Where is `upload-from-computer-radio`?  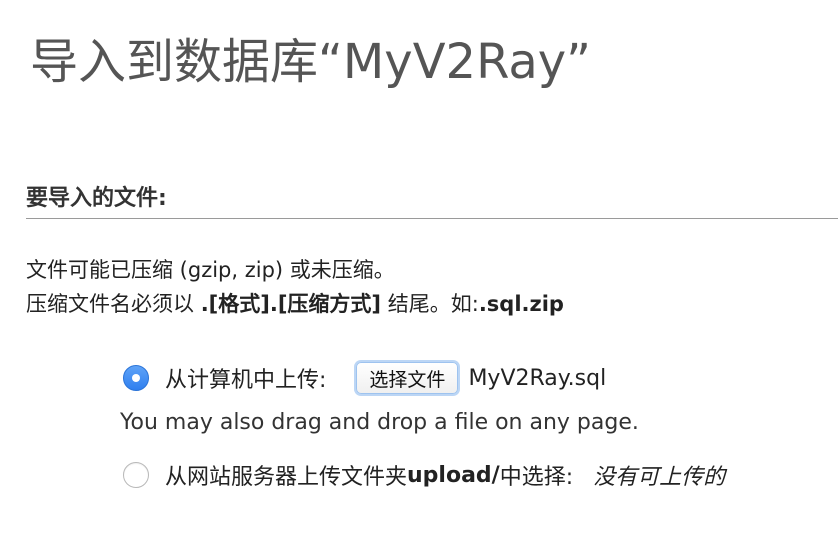 upload-from-computer-radio is located at coordinates (136, 378).